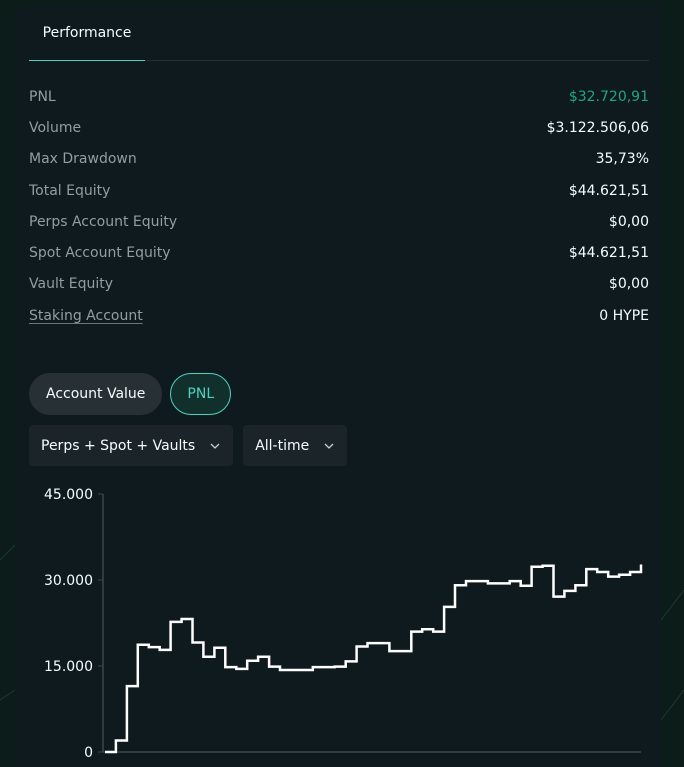 The image size is (684, 767). What do you see at coordinates (83, 159) in the screenshot?
I see `stat-label: Max Drawdown` at bounding box center [83, 159].